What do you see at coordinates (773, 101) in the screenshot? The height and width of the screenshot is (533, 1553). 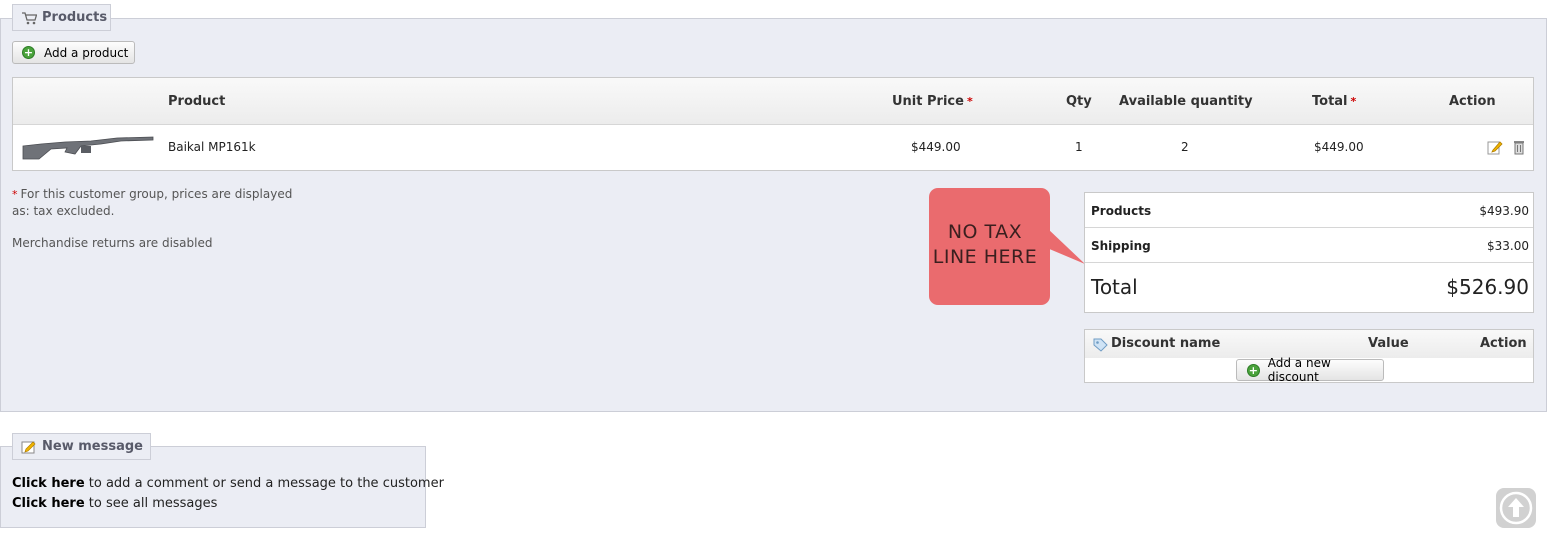 I see `products-table-header` at bounding box center [773, 101].